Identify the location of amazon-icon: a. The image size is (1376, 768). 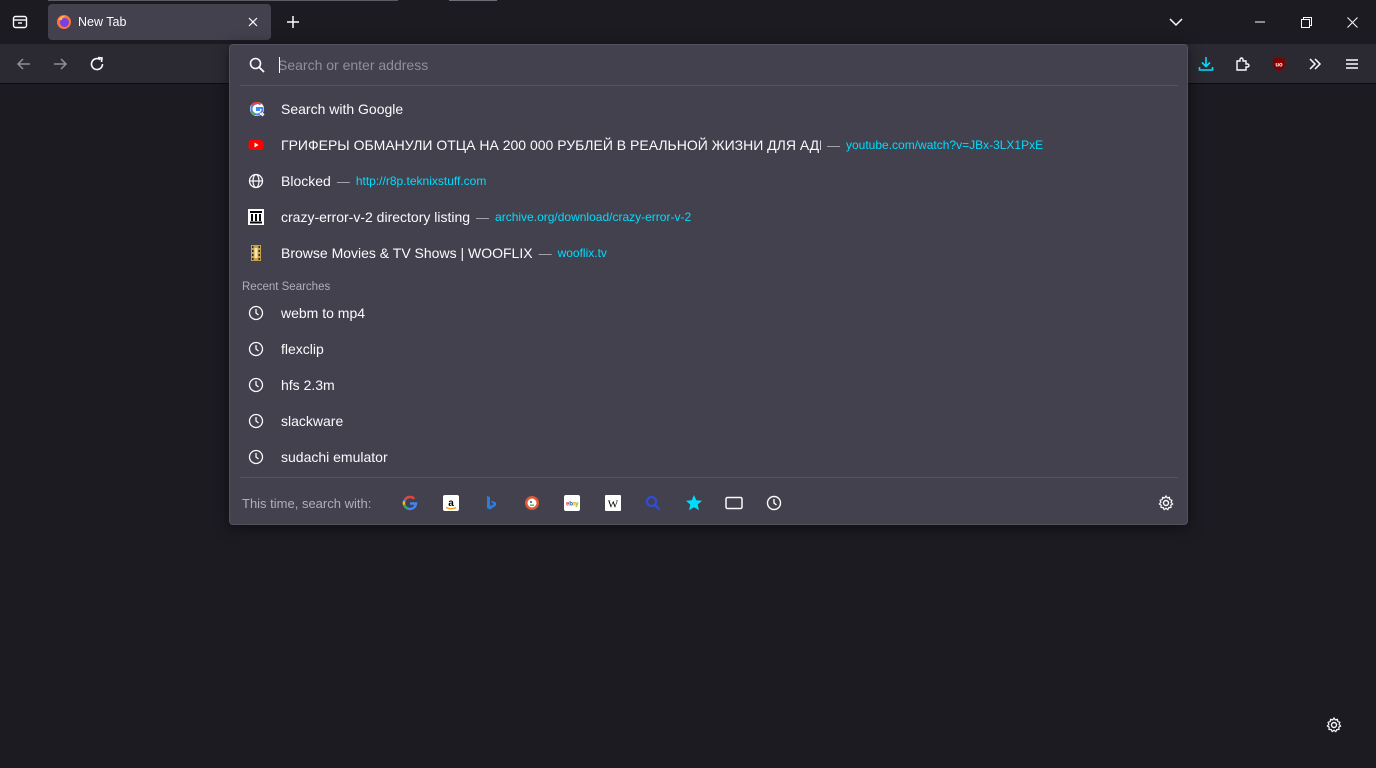
(451, 503).